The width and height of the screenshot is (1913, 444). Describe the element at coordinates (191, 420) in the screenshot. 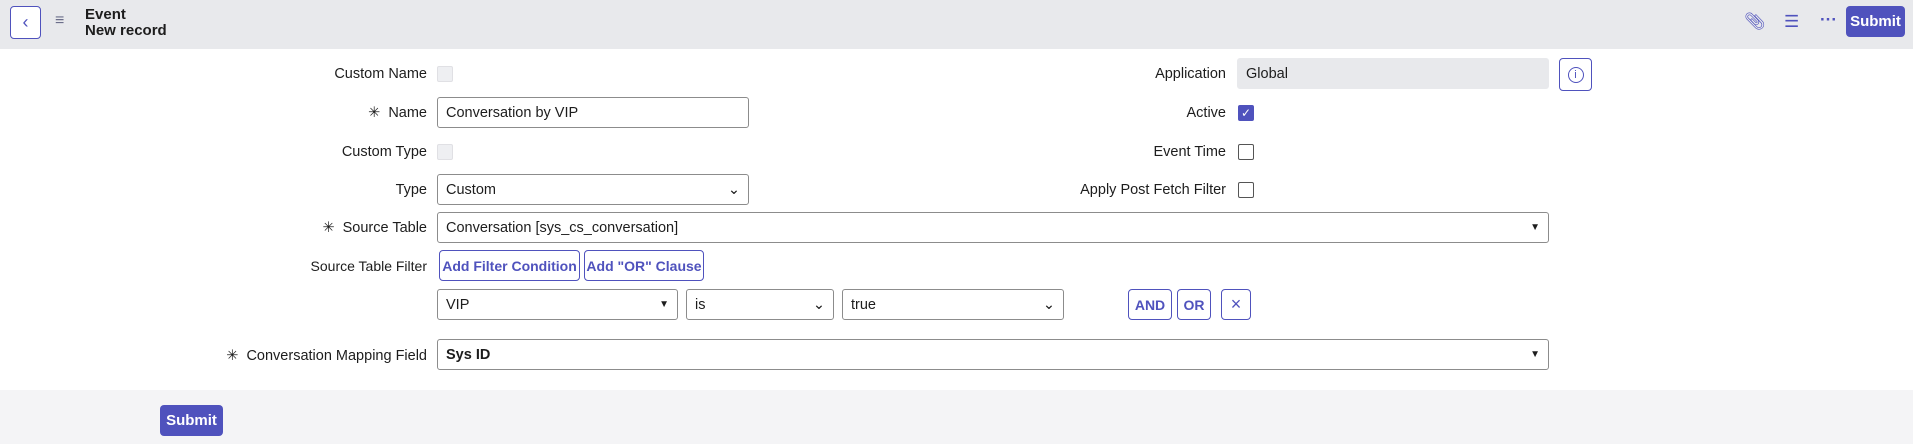

I see `footer-submit-button: Submit` at that location.